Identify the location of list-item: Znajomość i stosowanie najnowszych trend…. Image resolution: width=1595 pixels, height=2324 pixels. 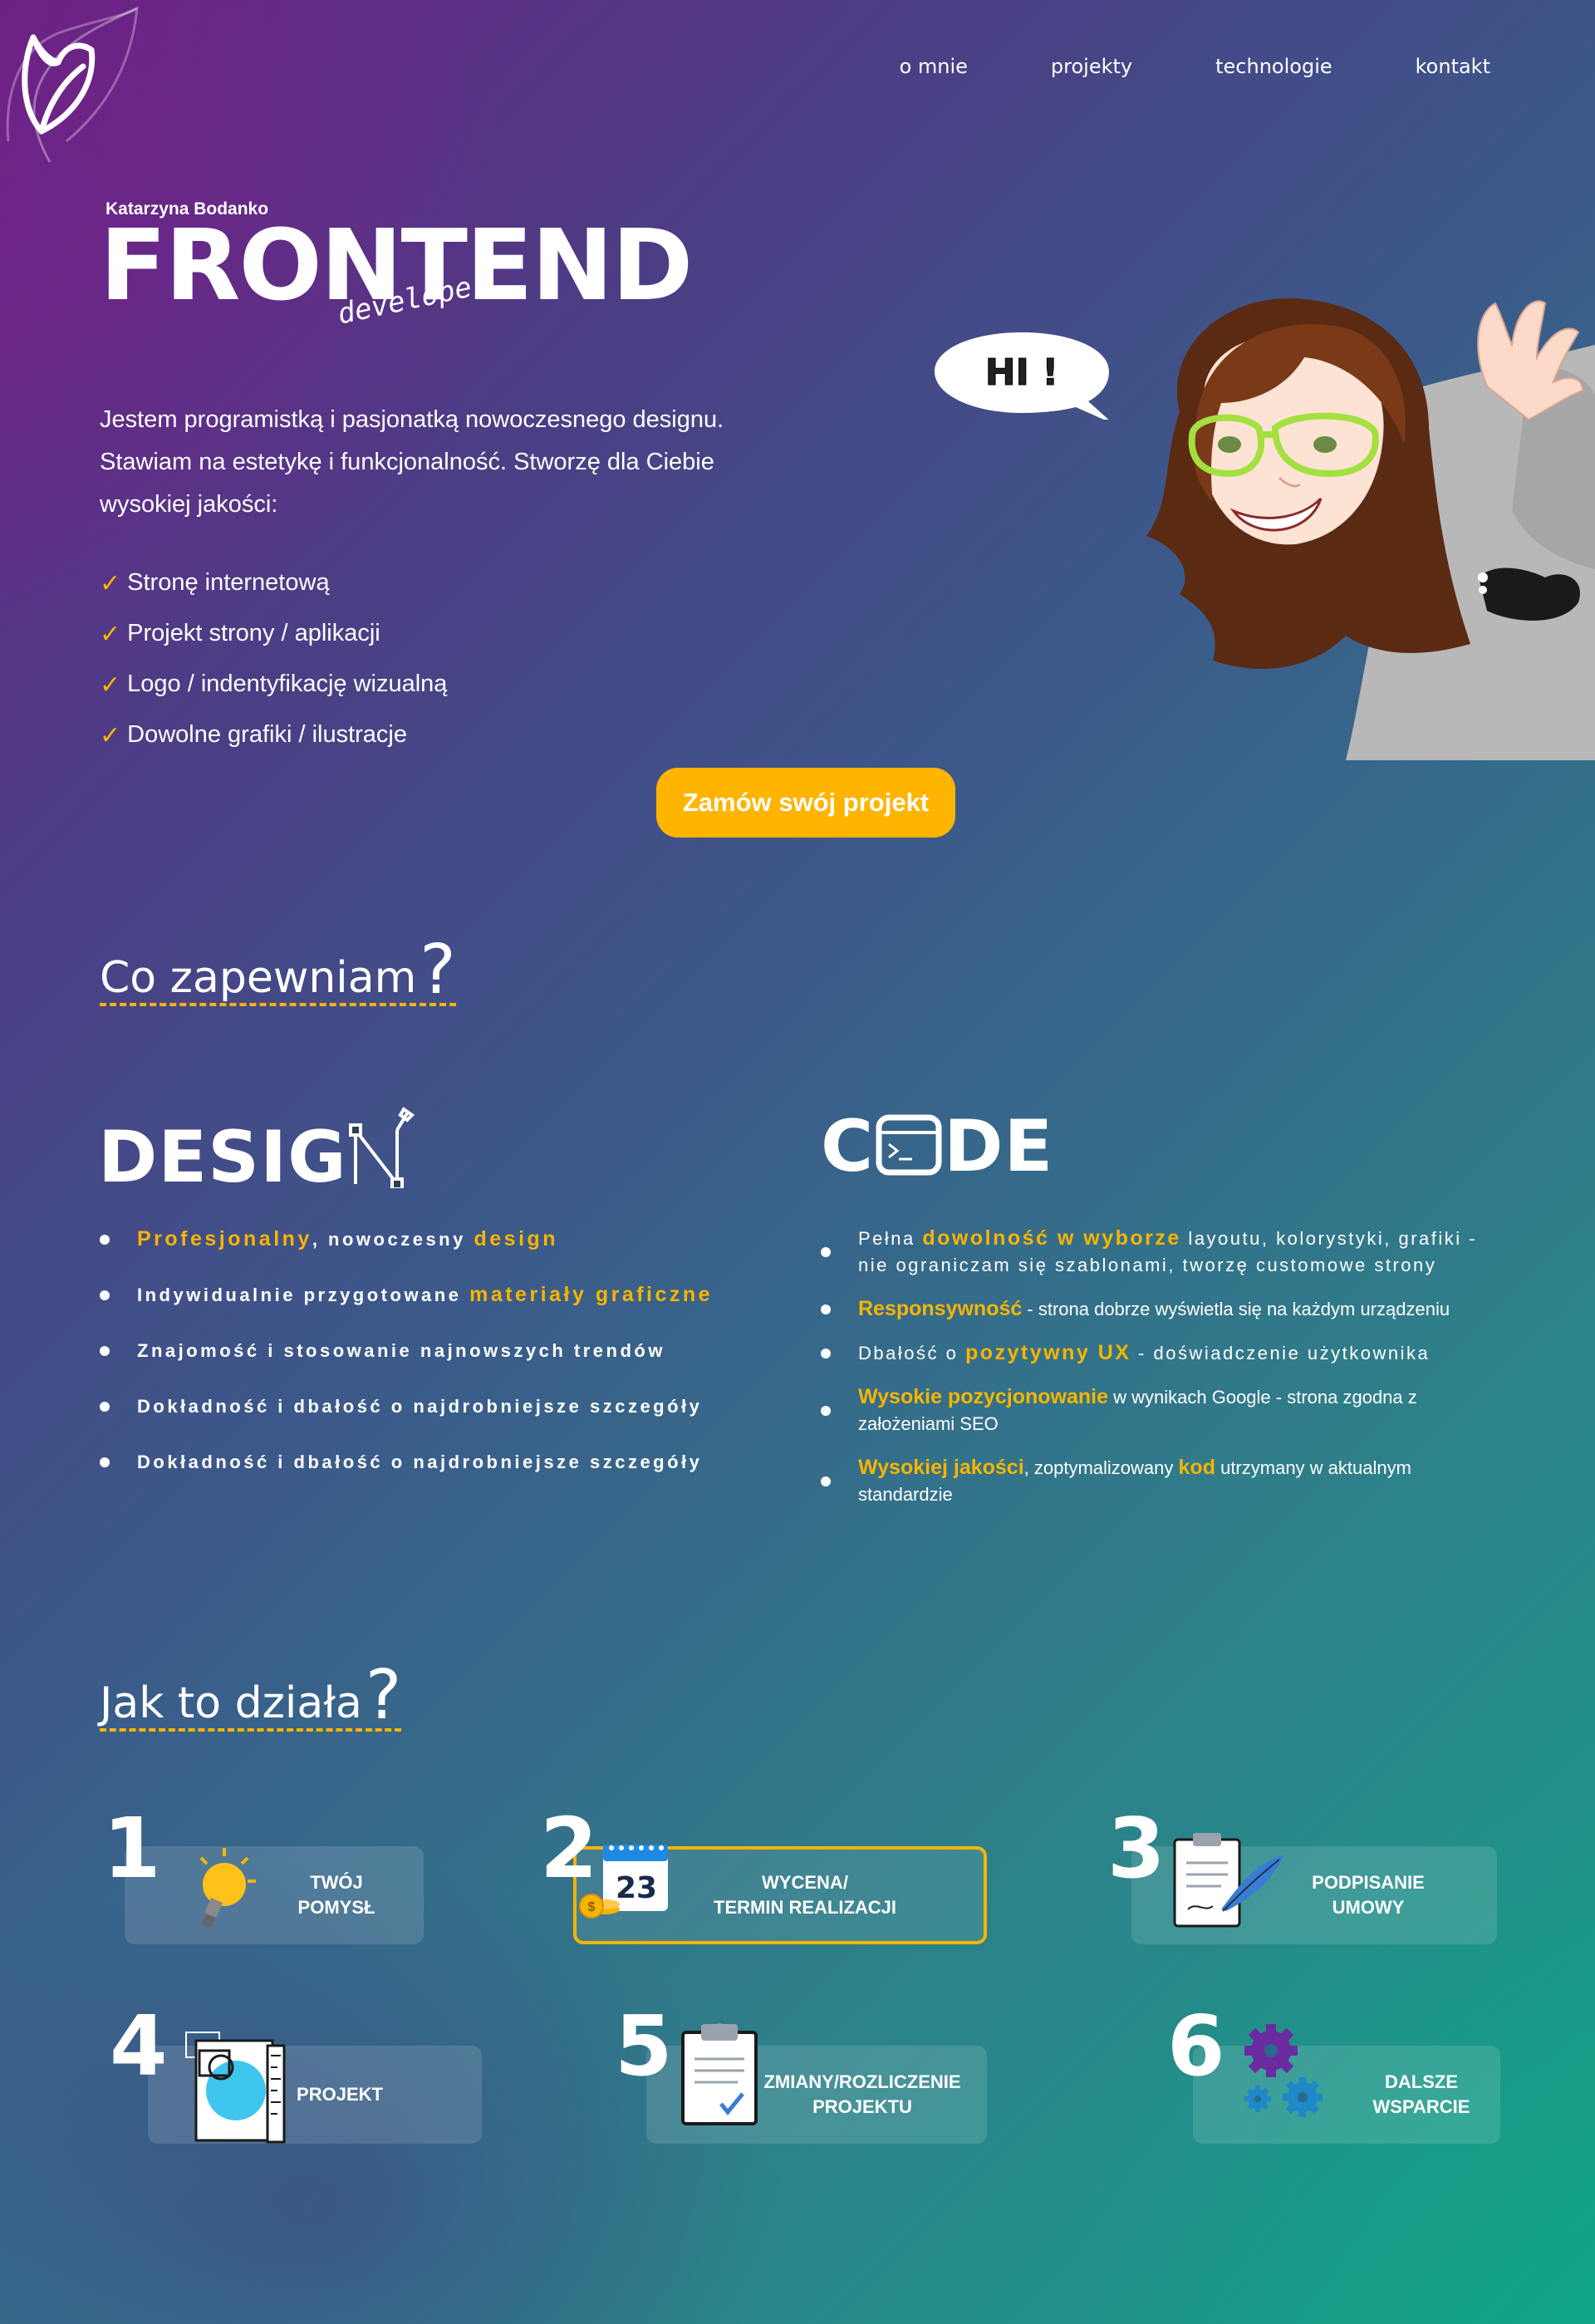
(406, 1350).